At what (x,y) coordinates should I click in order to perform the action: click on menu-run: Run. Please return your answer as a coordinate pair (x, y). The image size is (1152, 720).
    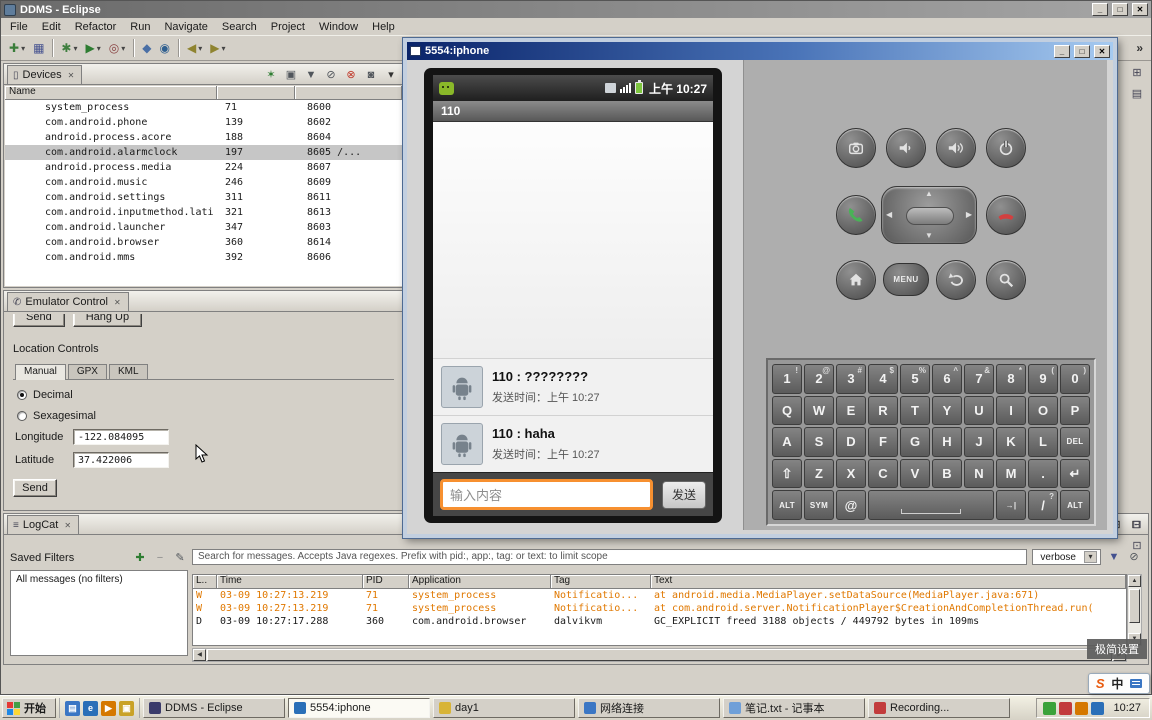
    Looking at the image, I should click on (140, 27).